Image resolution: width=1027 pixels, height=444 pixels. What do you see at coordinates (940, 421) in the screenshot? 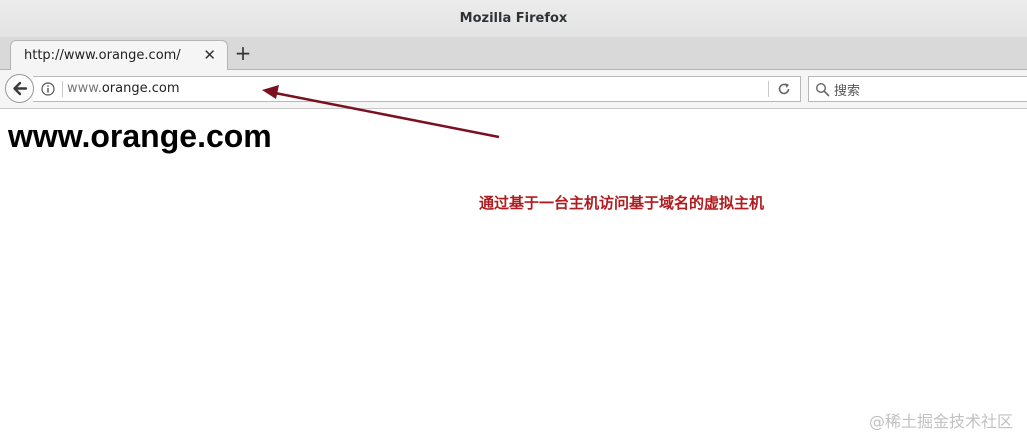
I see `watermark: @稀土掘金技术社区` at bounding box center [940, 421].